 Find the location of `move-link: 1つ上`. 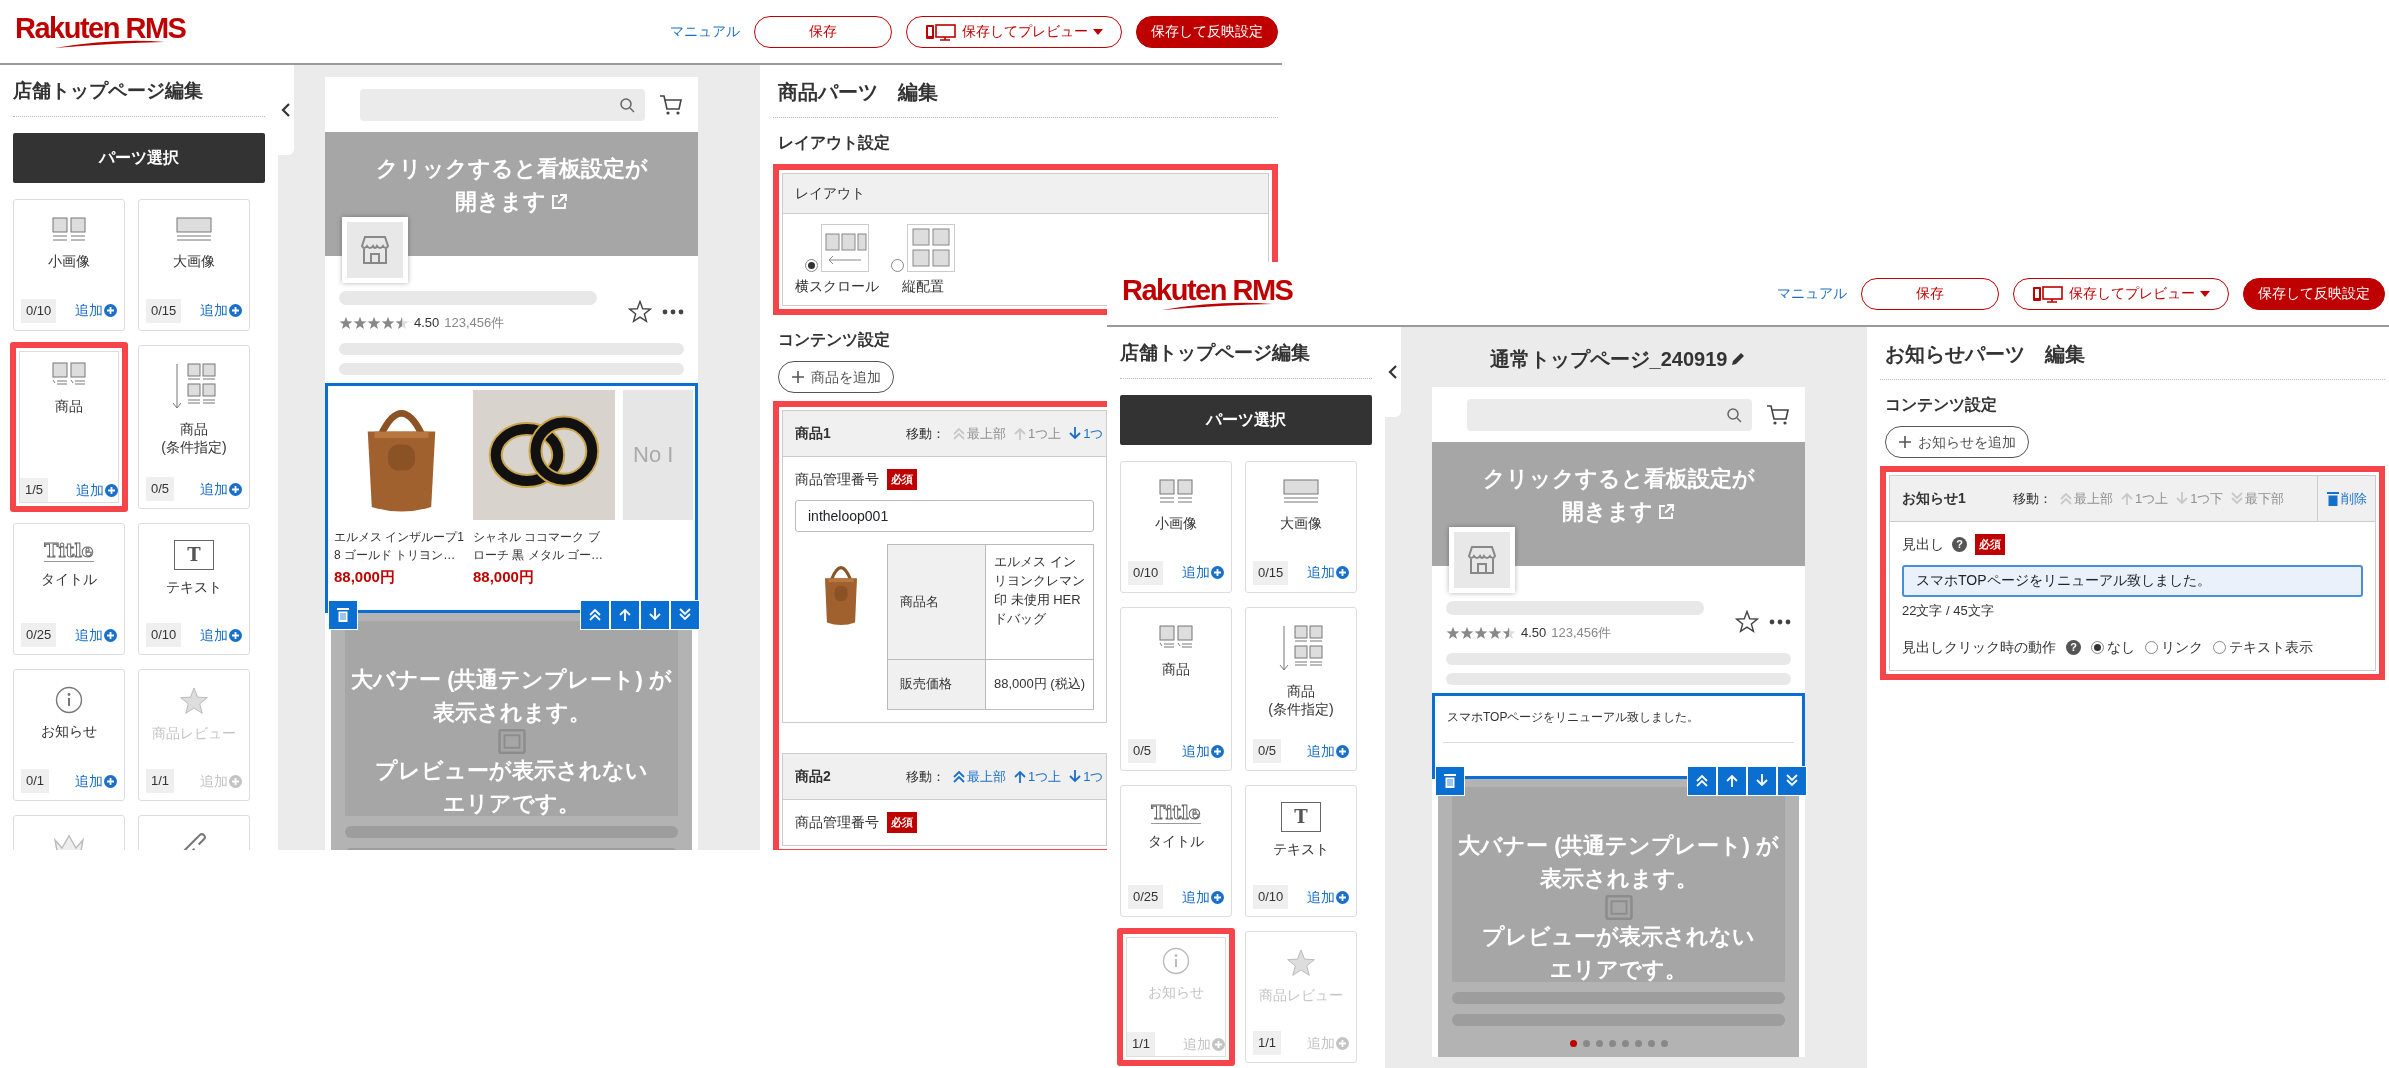

move-link: 1つ上 is located at coordinates (1037, 776).